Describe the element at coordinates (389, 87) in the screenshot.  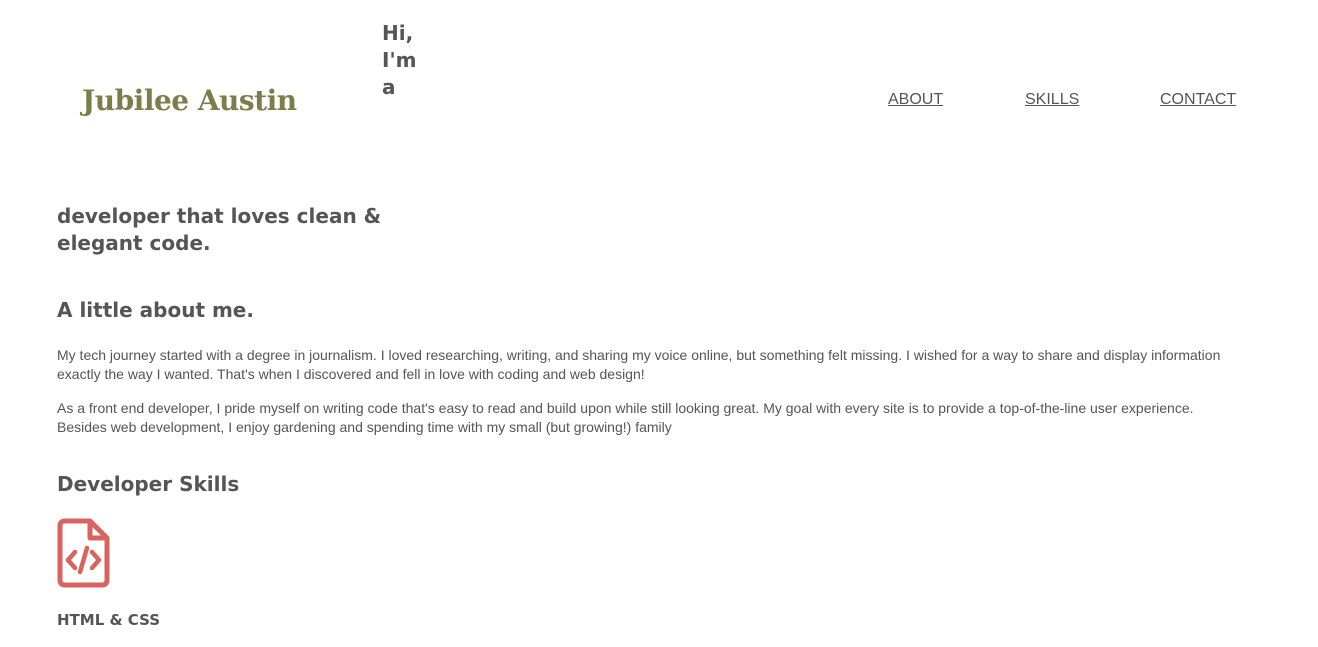
I see `intro-word: a` at that location.